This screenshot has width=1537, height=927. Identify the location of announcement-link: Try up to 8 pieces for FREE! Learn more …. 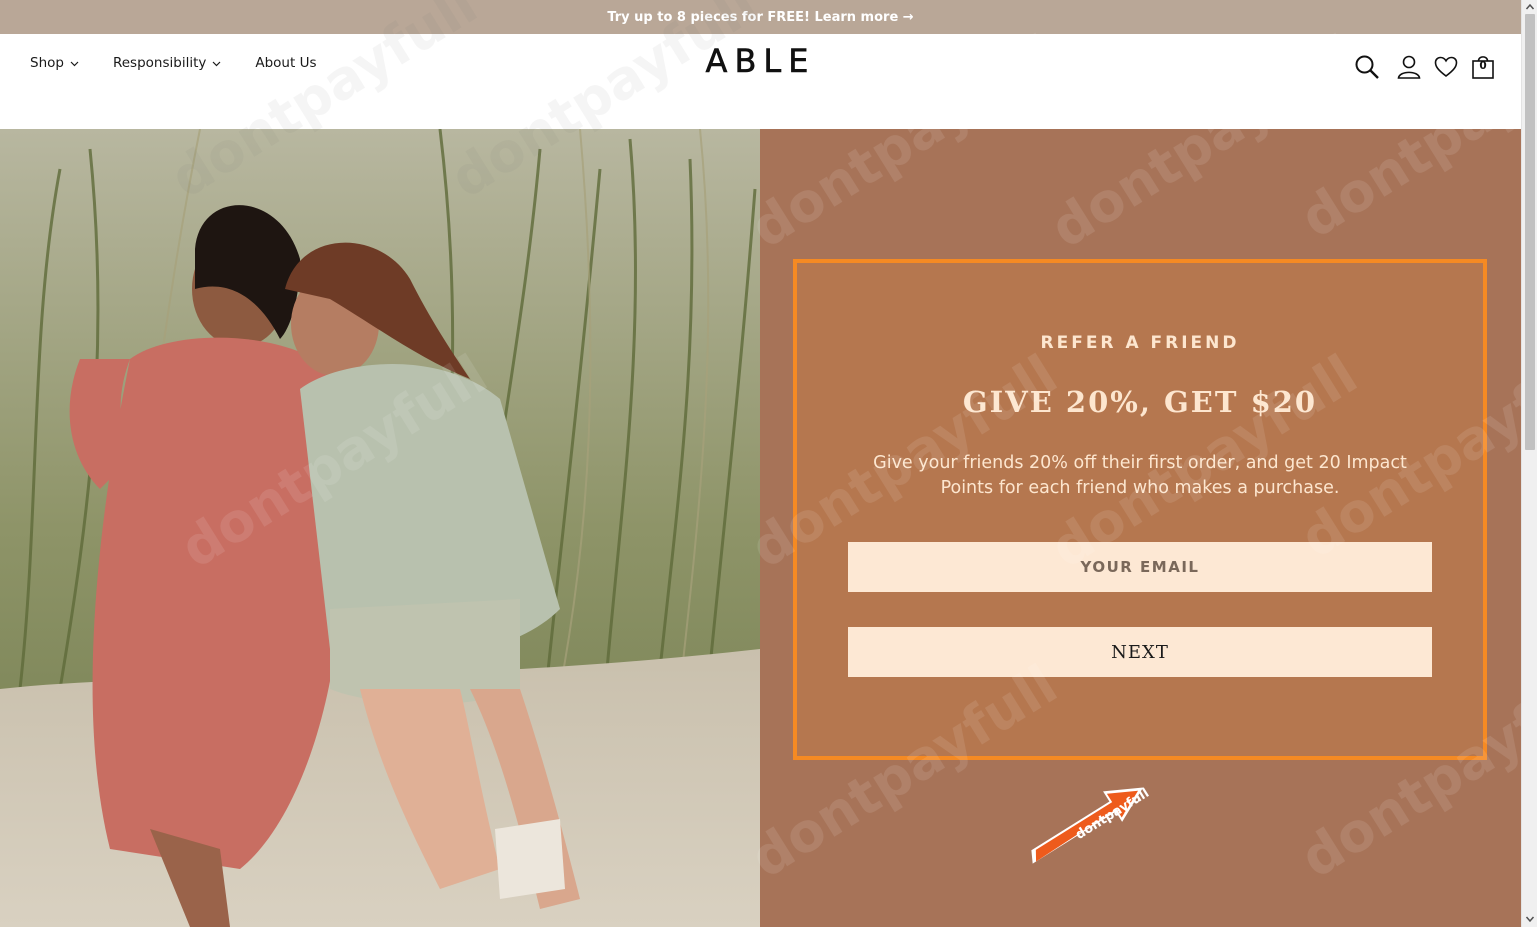
(760, 17).